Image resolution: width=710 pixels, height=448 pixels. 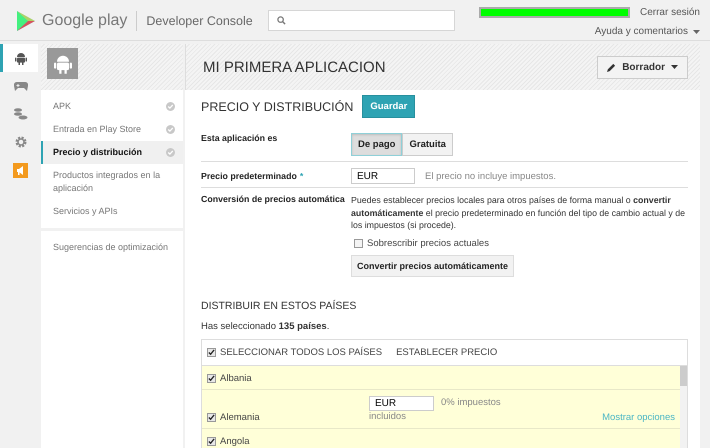 What do you see at coordinates (647, 31) in the screenshot?
I see `help-menu: Ayuda y comentarios` at bounding box center [647, 31].